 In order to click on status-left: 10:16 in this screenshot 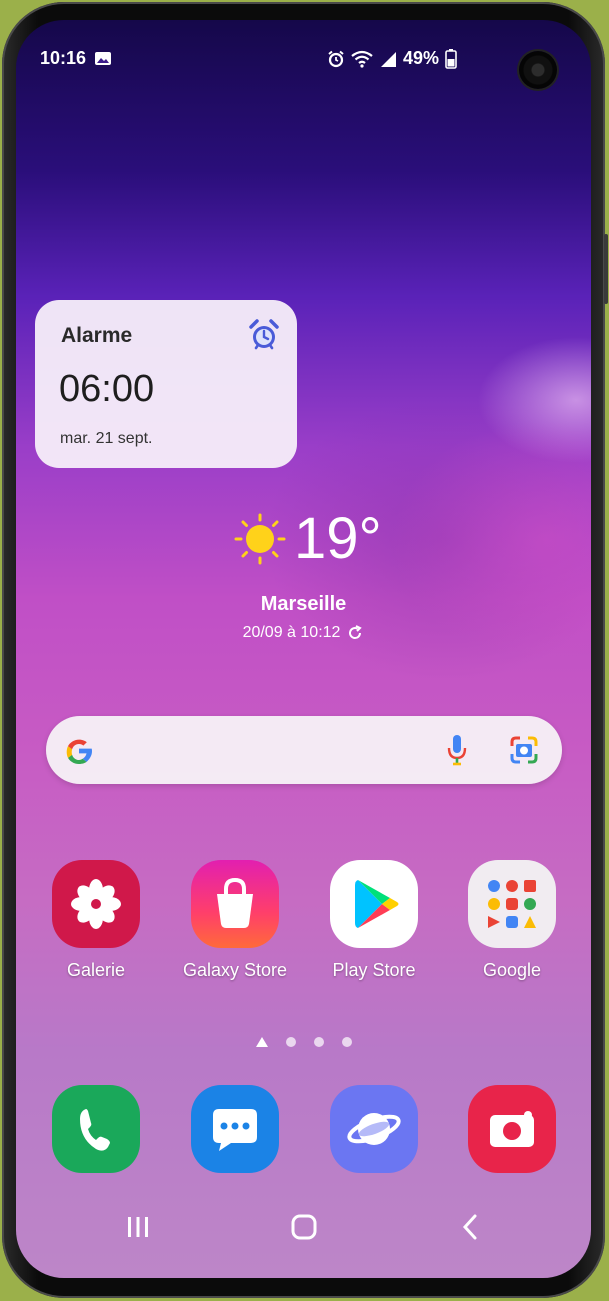, I will do `click(76, 58)`.